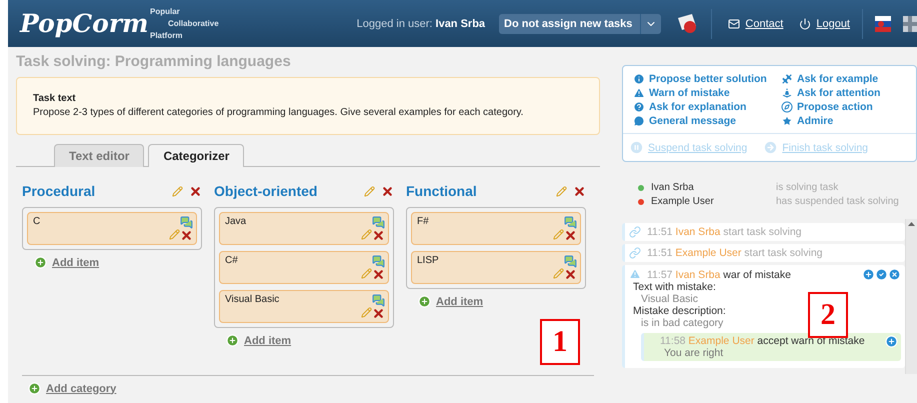 The image size is (917, 403). What do you see at coordinates (639, 79) in the screenshot?
I see `info-icon` at bounding box center [639, 79].